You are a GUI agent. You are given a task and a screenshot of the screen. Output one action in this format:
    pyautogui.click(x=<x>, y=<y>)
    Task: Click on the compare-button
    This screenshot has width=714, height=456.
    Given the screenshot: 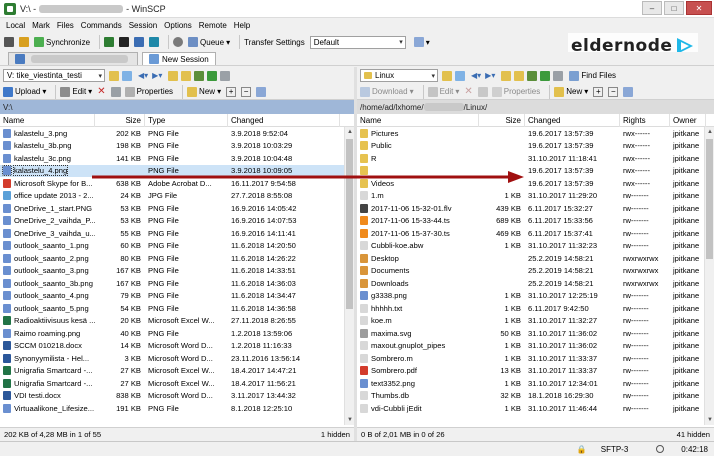 What is the action you would take?
    pyautogui.click(x=24, y=42)
    